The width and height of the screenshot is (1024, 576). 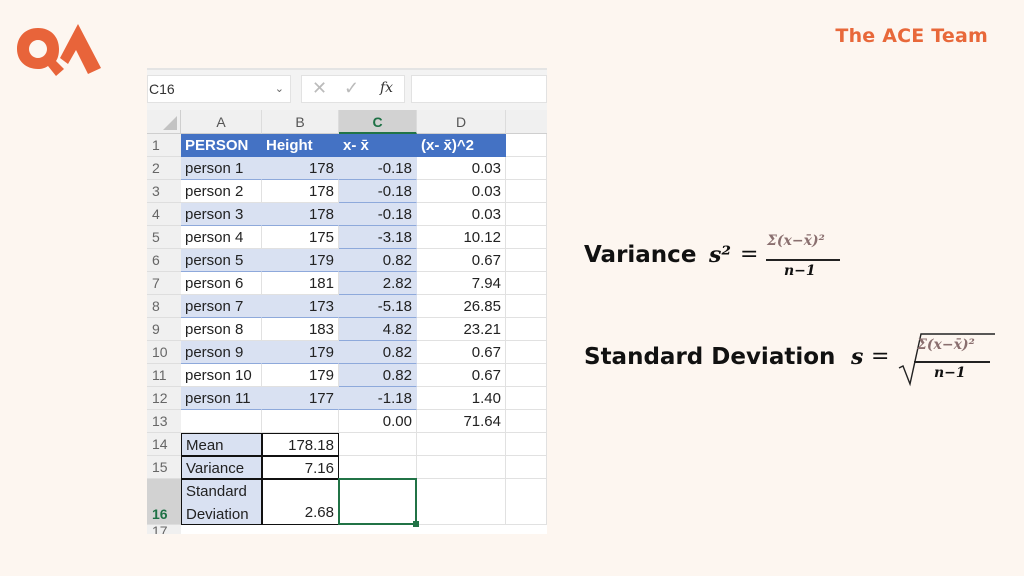 What do you see at coordinates (164, 168) in the screenshot?
I see `row-header: 2` at bounding box center [164, 168].